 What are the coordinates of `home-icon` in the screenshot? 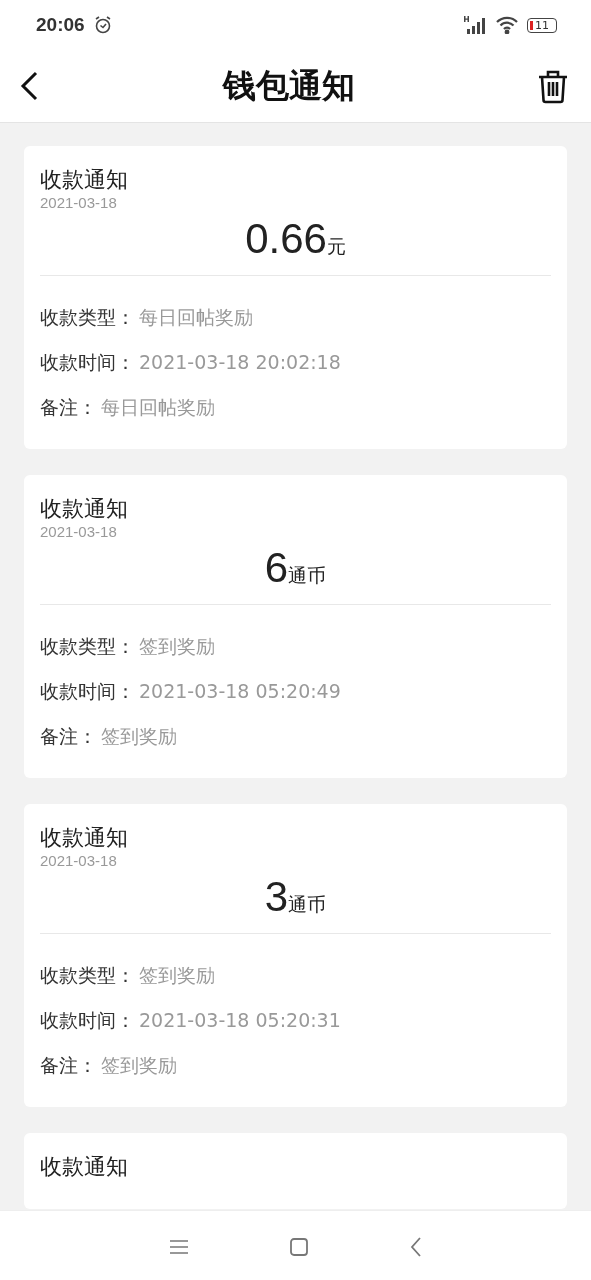 It's located at (298, 1246).